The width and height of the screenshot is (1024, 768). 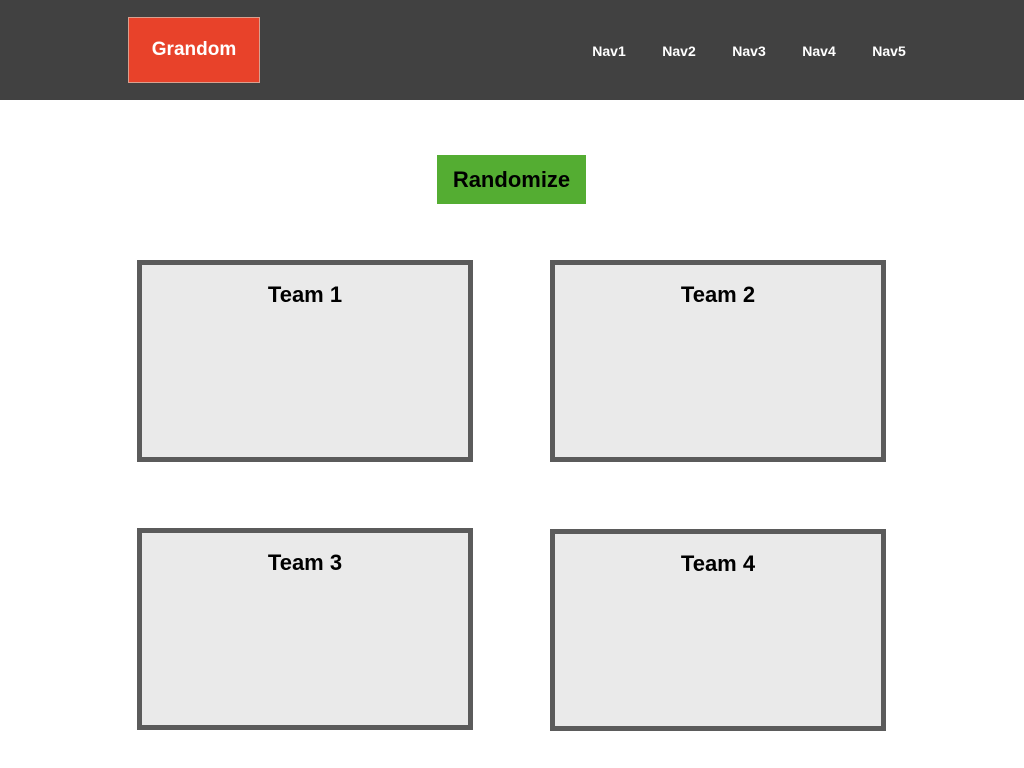 I want to click on team-title-1: Team 1, so click(x=305, y=294).